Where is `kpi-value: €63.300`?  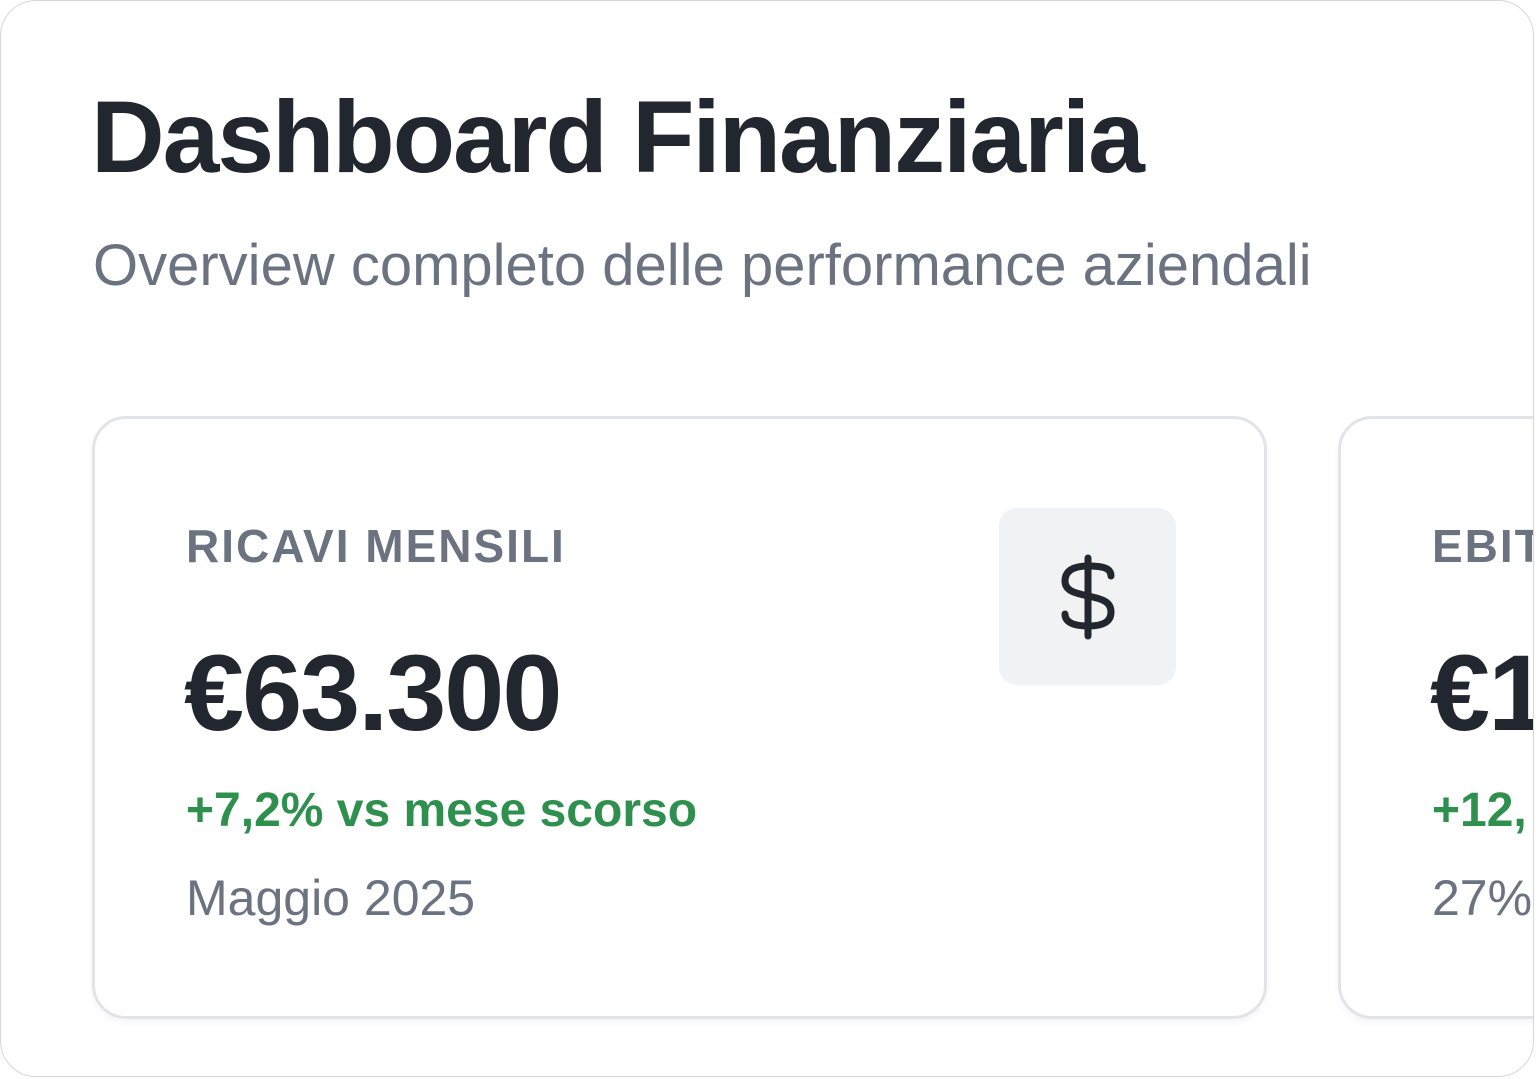
kpi-value: €63.300 is located at coordinates (373, 692).